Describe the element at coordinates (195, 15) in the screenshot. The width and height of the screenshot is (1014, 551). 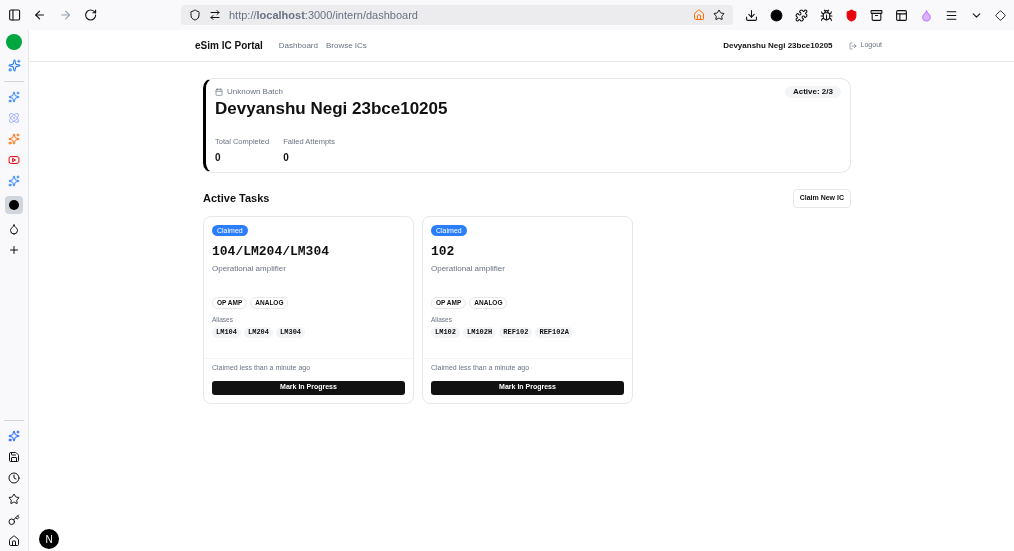
I see `shield-icon` at that location.